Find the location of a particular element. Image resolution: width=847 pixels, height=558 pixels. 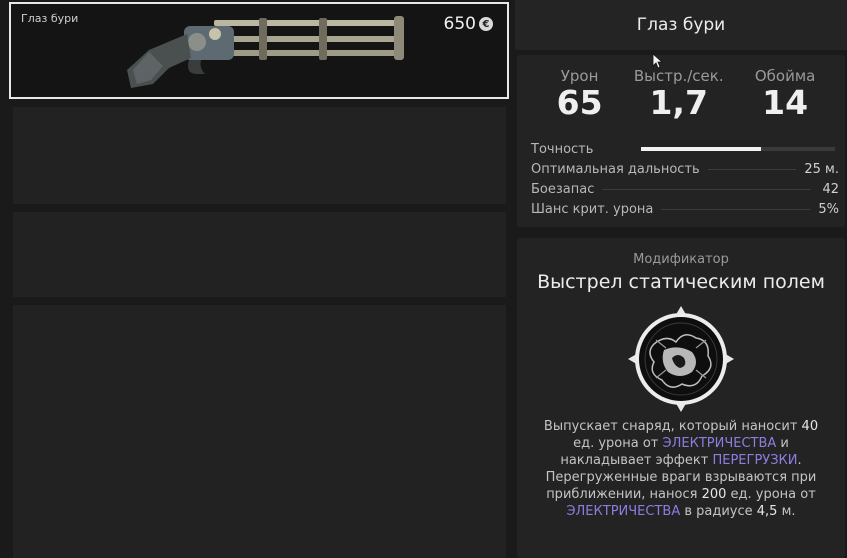

stat-value: 1,7 is located at coordinates (678, 102).